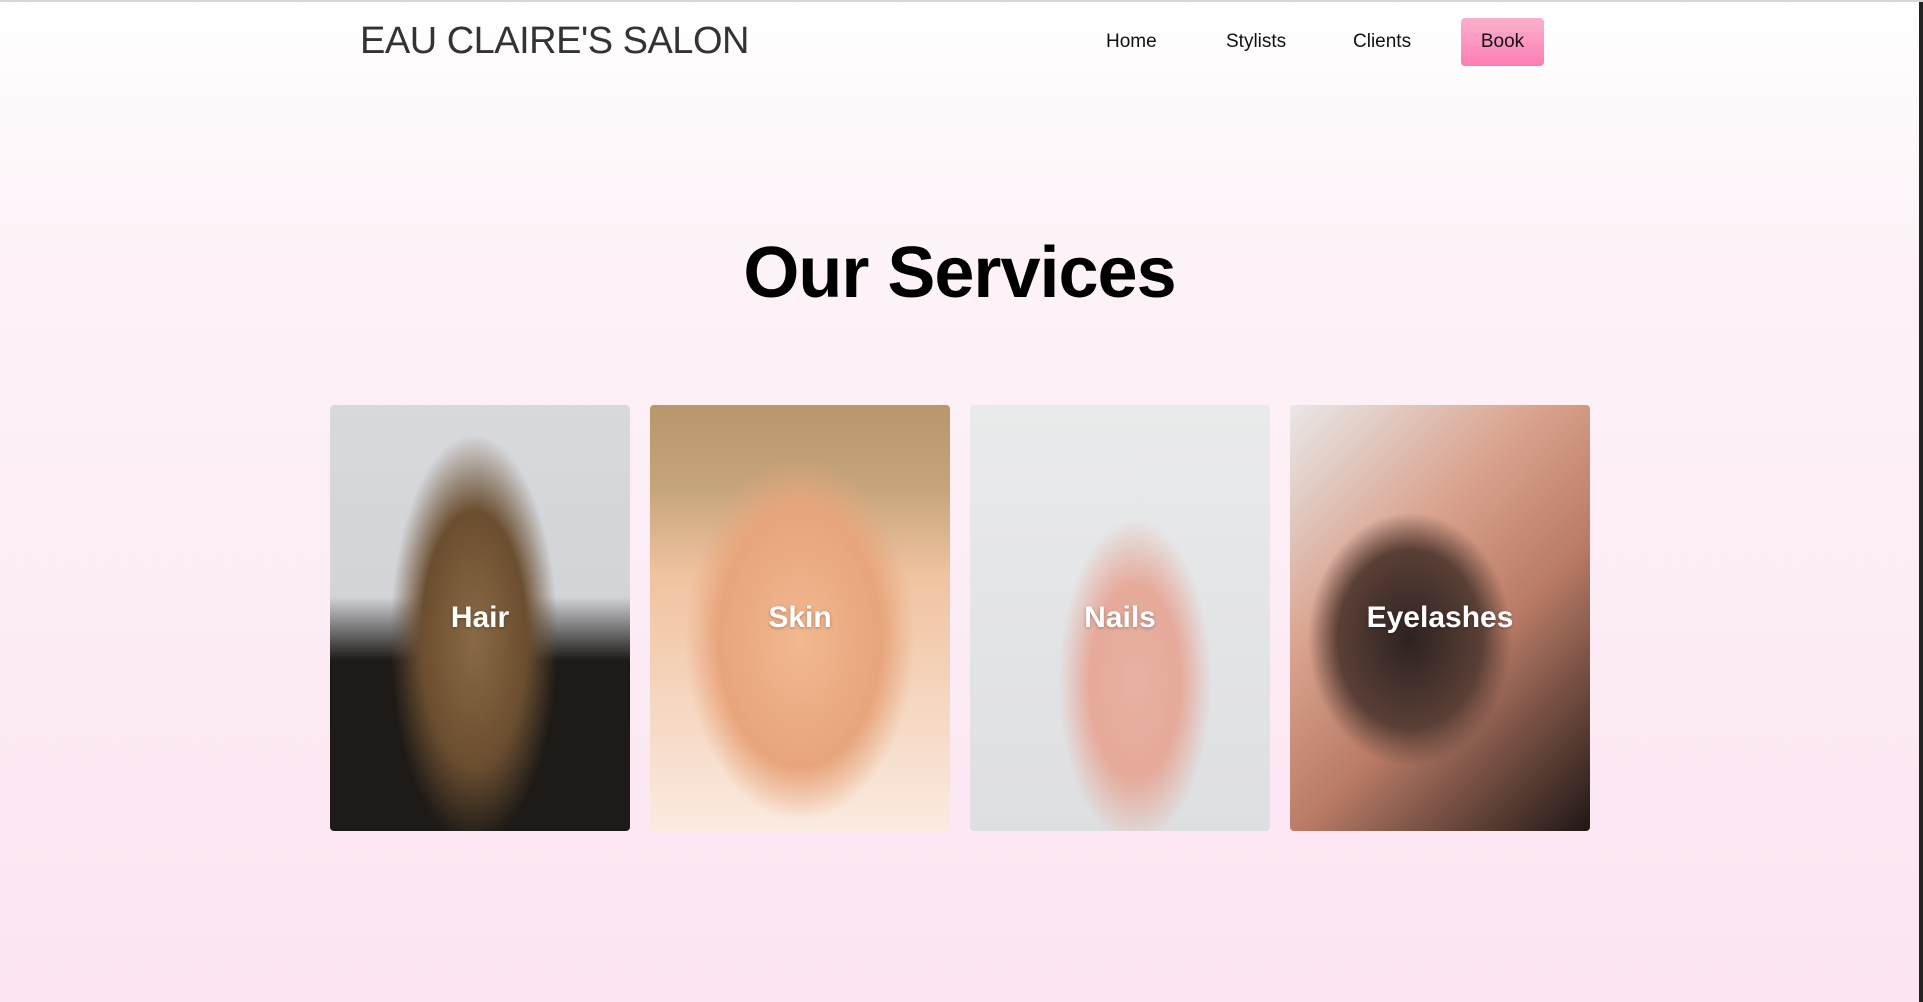 Image resolution: width=1923 pixels, height=1002 pixels. What do you see at coordinates (1921, 502) in the screenshot?
I see `scrollbar` at bounding box center [1921, 502].